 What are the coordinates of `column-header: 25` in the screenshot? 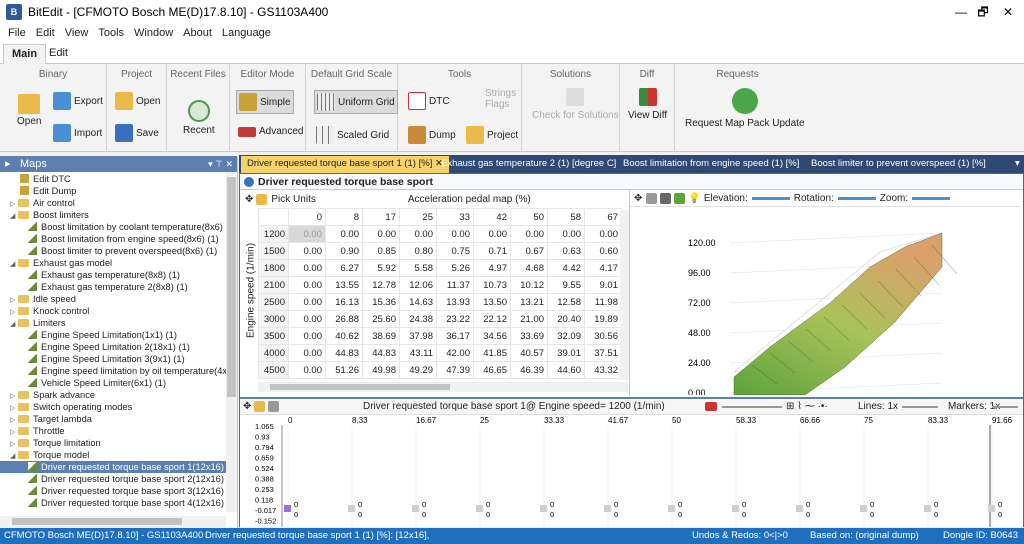 It's located at (418, 217).